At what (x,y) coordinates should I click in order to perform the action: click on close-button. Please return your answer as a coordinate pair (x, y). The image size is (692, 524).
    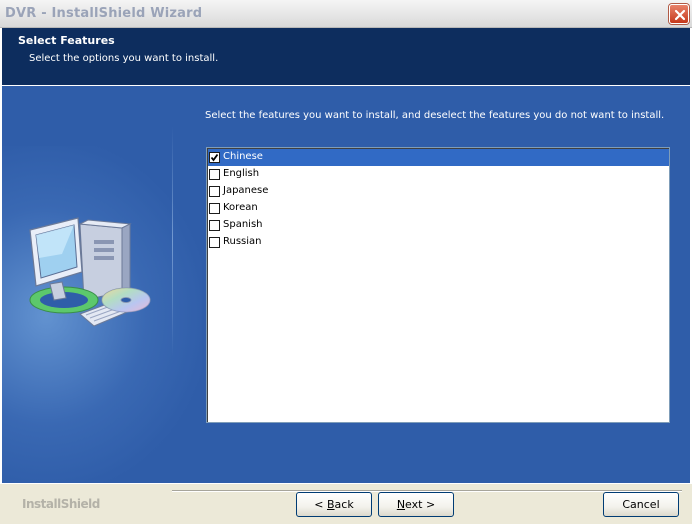
    Looking at the image, I should click on (679, 14).